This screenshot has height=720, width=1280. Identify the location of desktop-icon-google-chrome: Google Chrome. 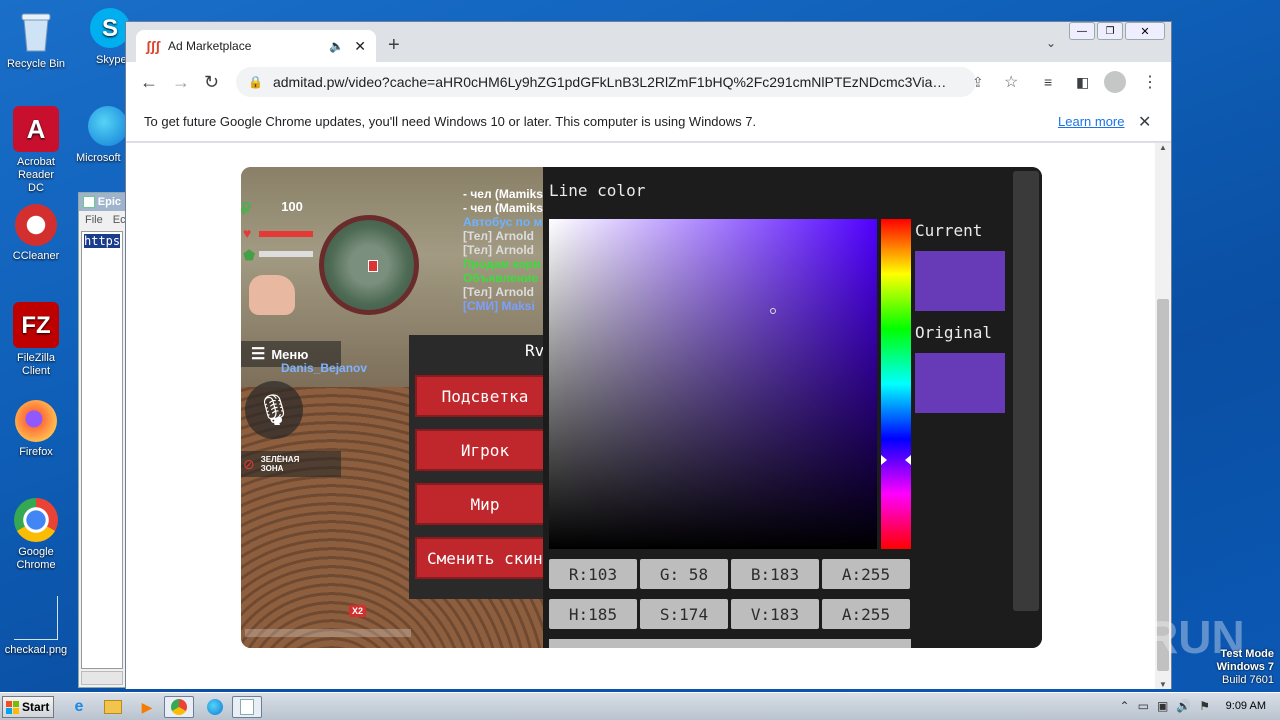
(36, 535).